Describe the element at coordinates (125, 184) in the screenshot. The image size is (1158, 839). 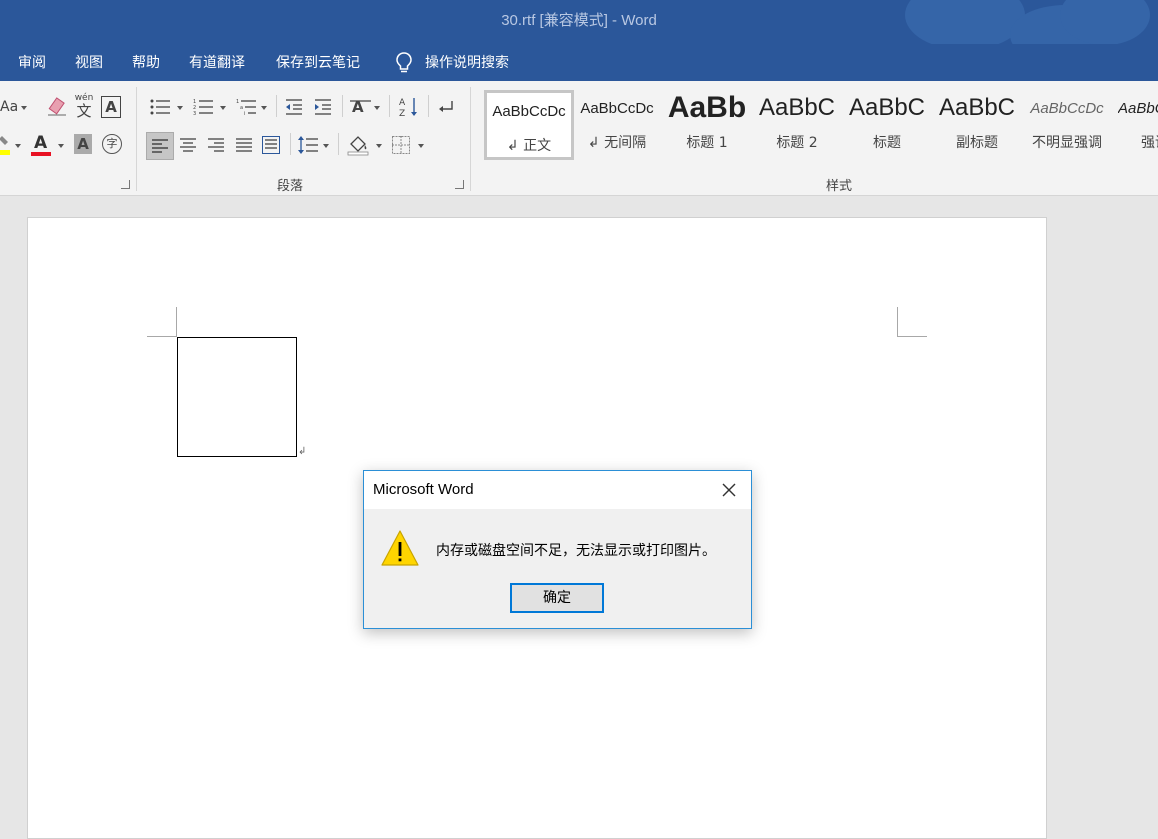
I see `font-dialog-launcher` at that location.